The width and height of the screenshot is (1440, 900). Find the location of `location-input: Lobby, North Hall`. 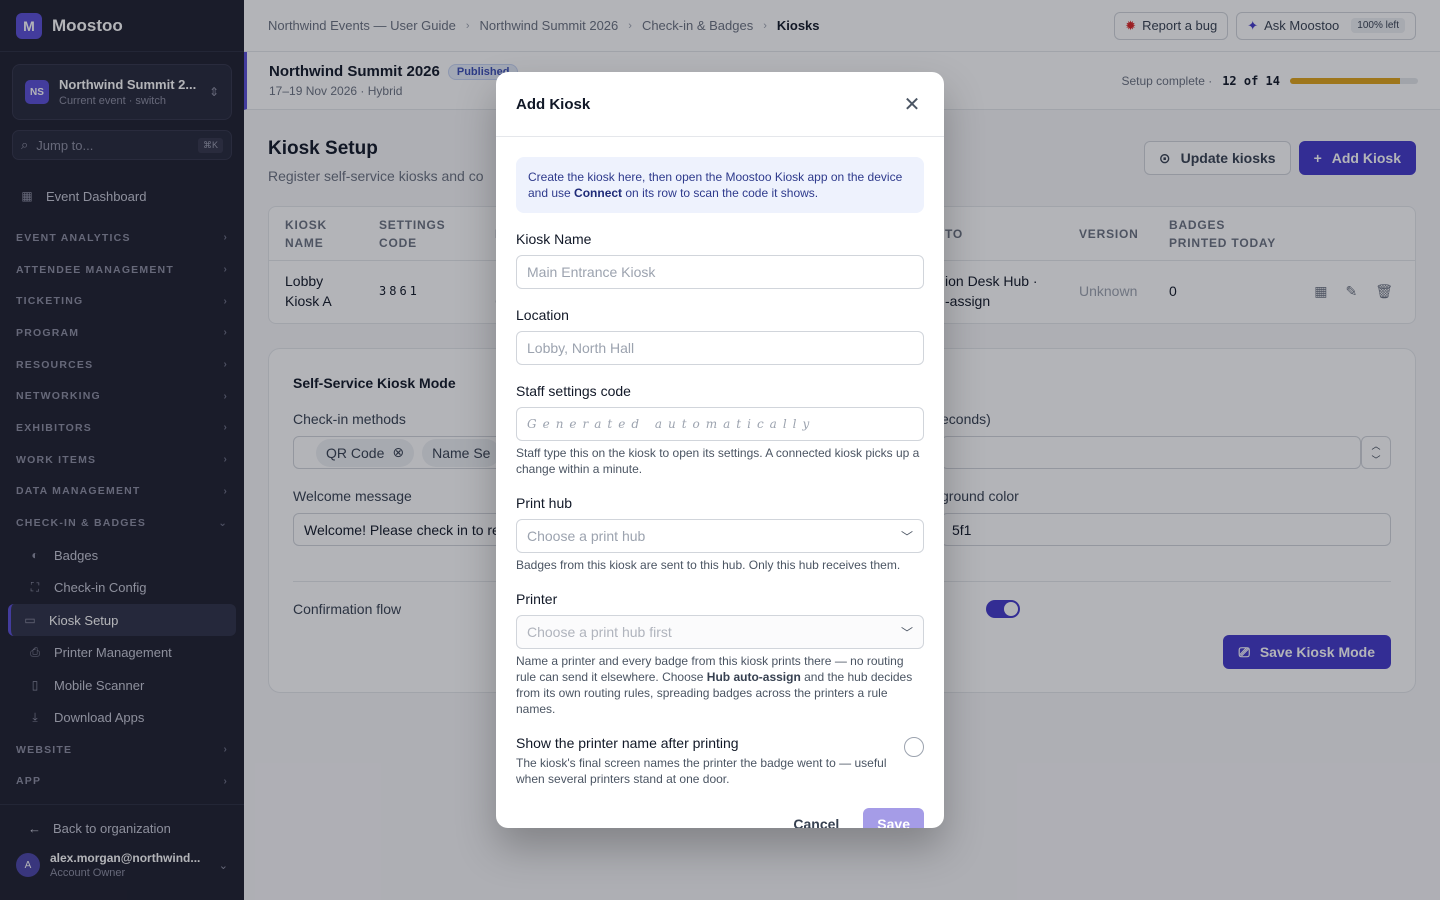

location-input: Lobby, North Hall is located at coordinates (720, 348).